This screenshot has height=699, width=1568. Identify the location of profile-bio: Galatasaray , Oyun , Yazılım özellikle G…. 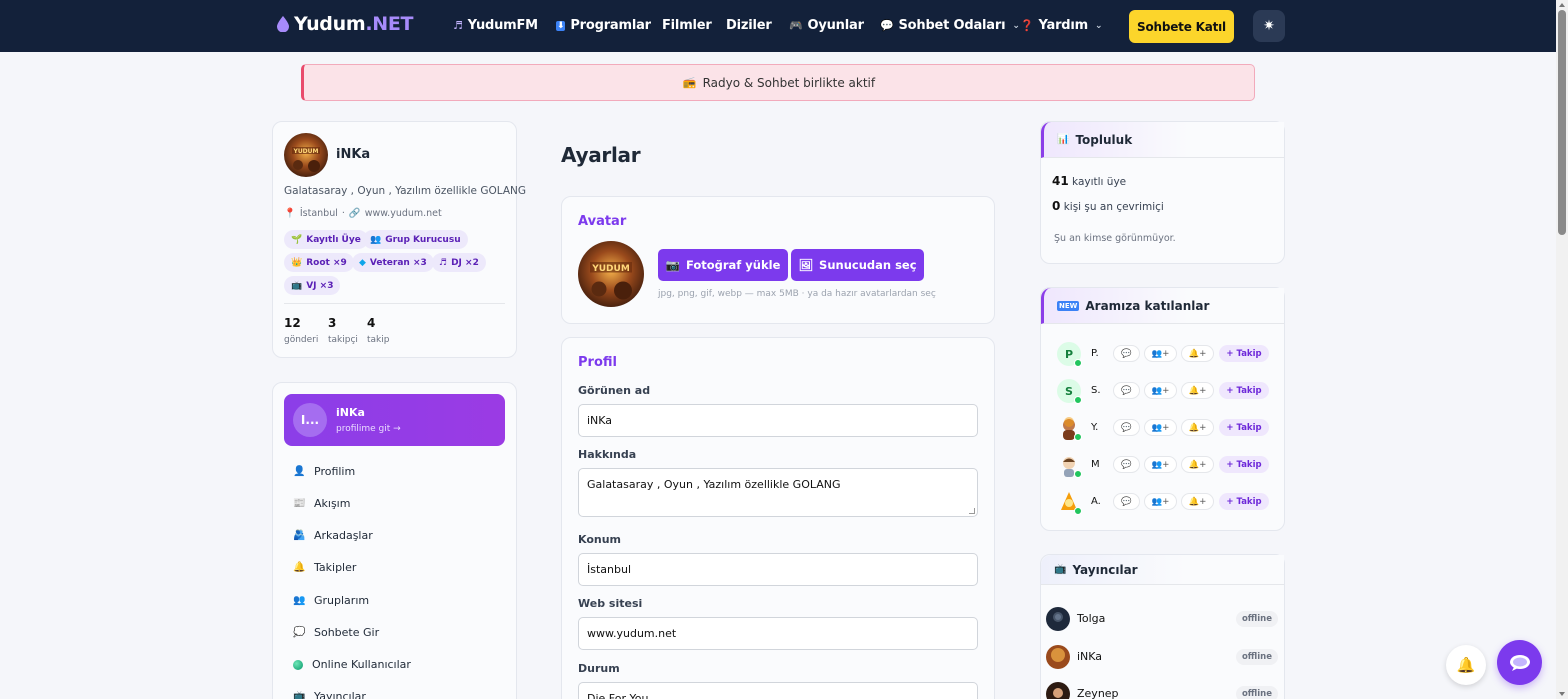
(405, 191).